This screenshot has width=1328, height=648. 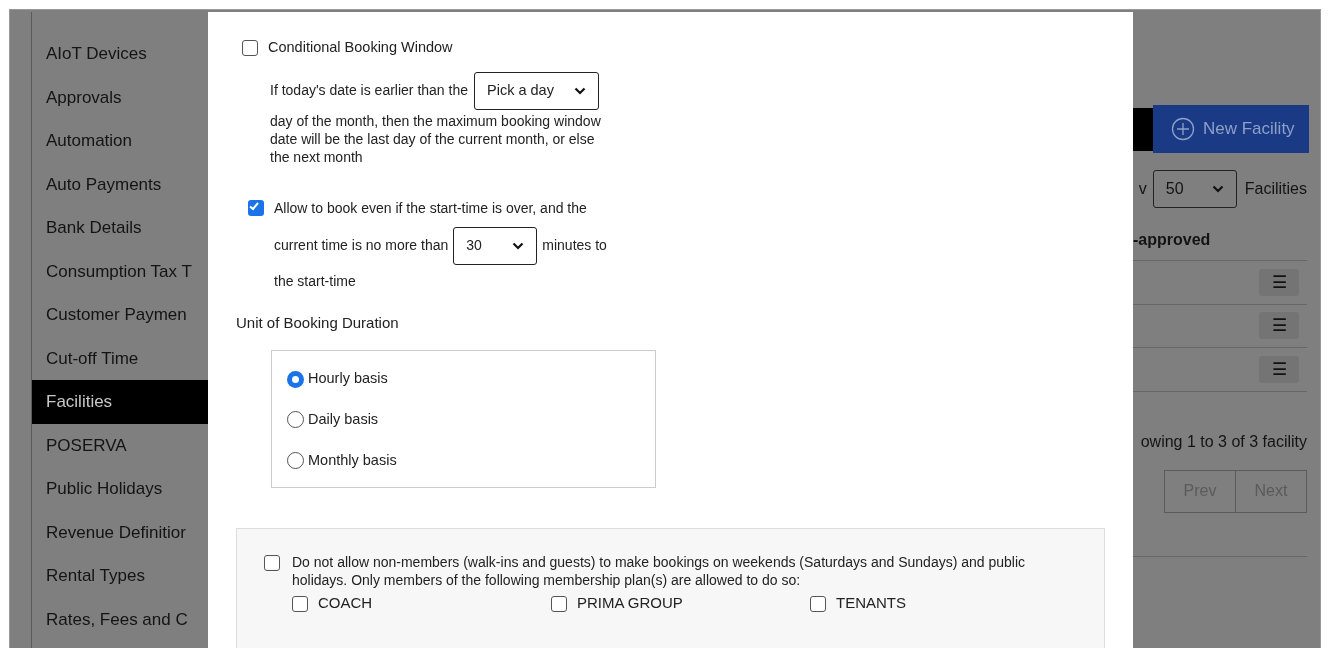 I want to click on radio-label: Daily basis, so click(x=343, y=419).